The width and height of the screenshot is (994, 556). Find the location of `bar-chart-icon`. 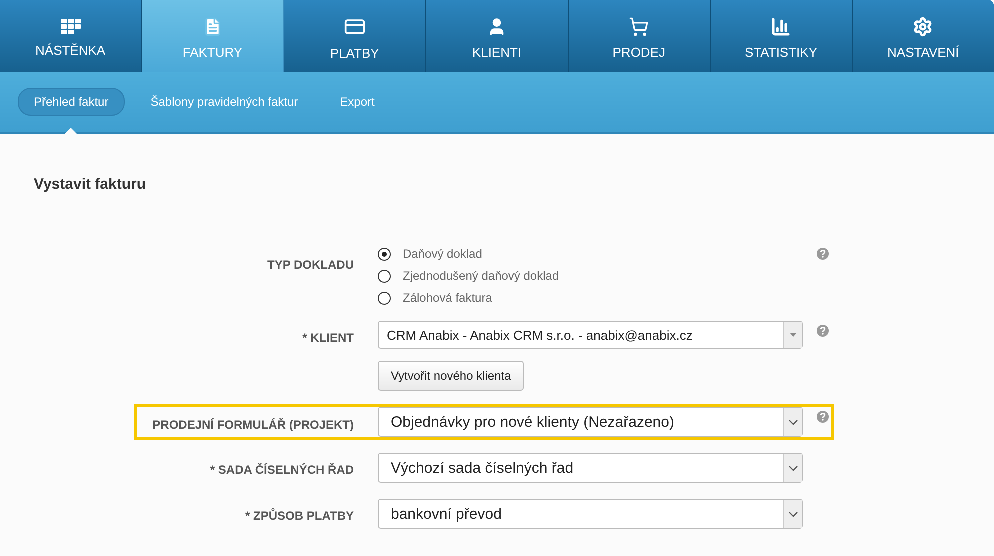

bar-chart-icon is located at coordinates (781, 26).